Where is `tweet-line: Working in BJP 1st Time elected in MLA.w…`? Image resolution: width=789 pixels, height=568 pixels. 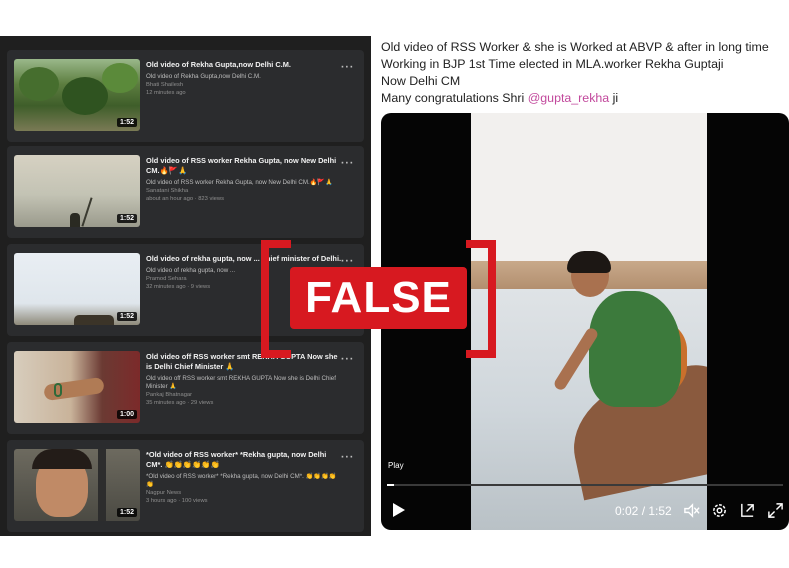
tweet-line: Working in BJP 1st Time elected in MLA.w… is located at coordinates (552, 64).